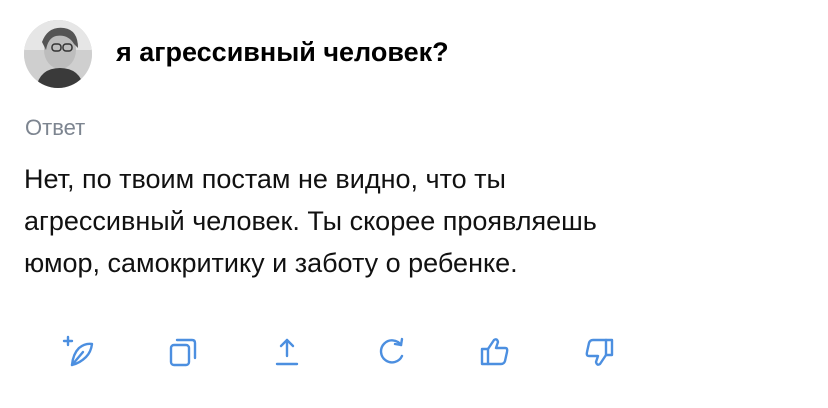 The height and width of the screenshot is (408, 828). I want to click on thumbs-down-icon, so click(599, 352).